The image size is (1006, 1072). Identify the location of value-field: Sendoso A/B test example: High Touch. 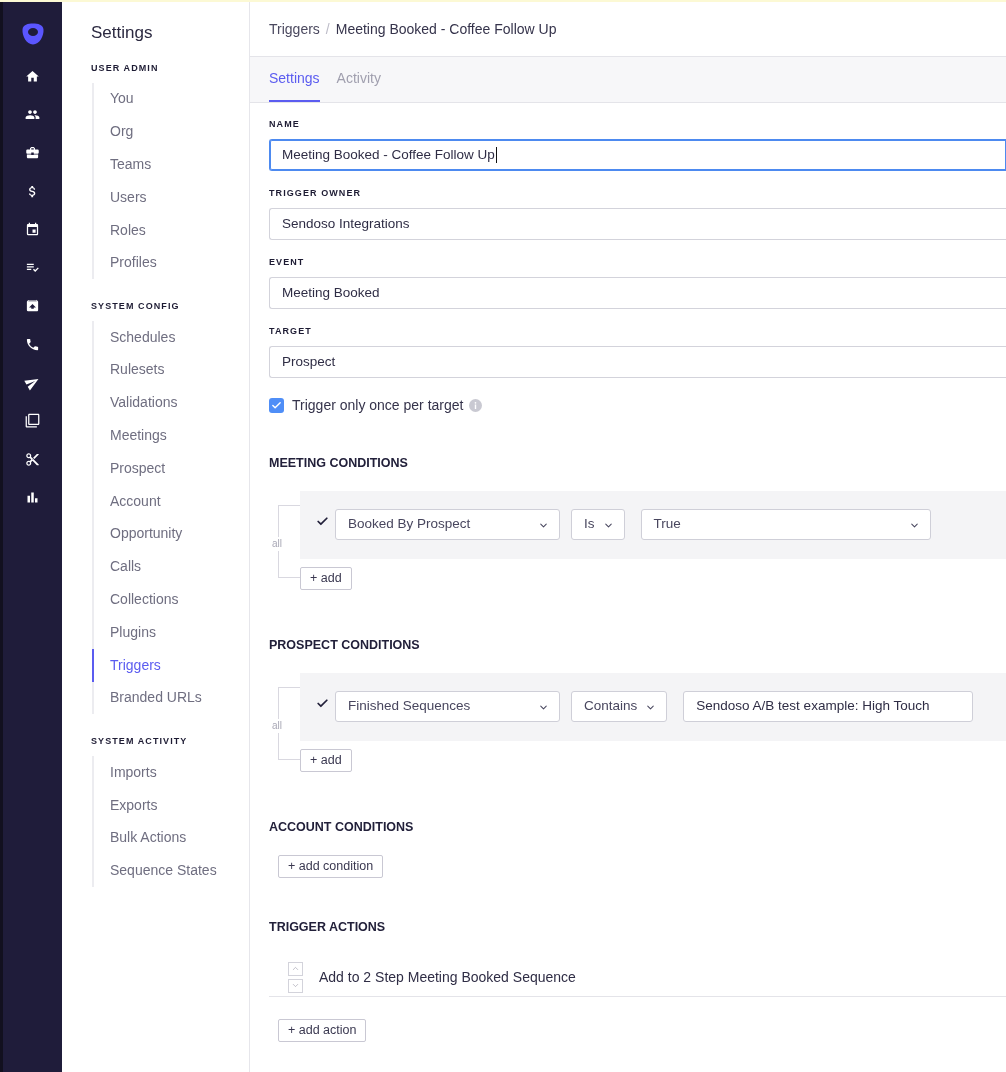
(828, 706).